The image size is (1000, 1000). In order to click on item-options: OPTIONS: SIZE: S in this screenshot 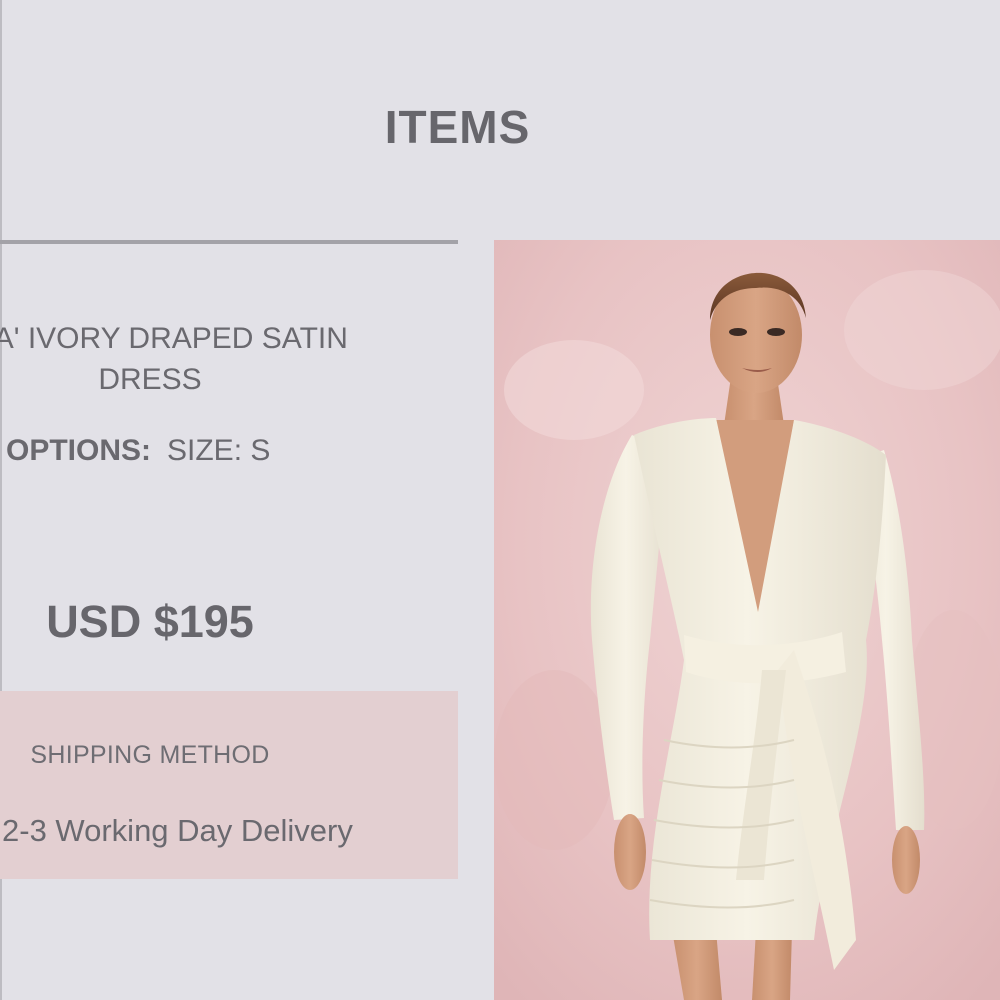, I will do `click(138, 451)`.